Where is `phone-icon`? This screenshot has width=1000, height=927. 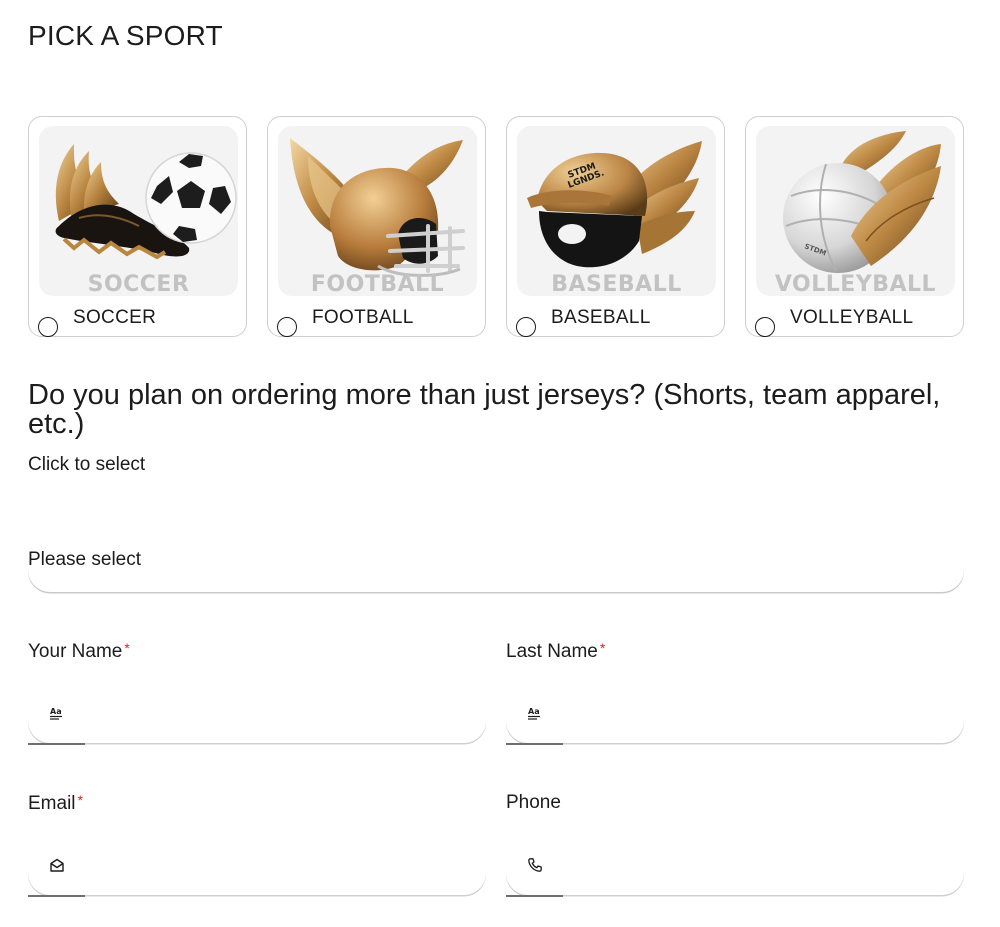
phone-icon is located at coordinates (535, 865).